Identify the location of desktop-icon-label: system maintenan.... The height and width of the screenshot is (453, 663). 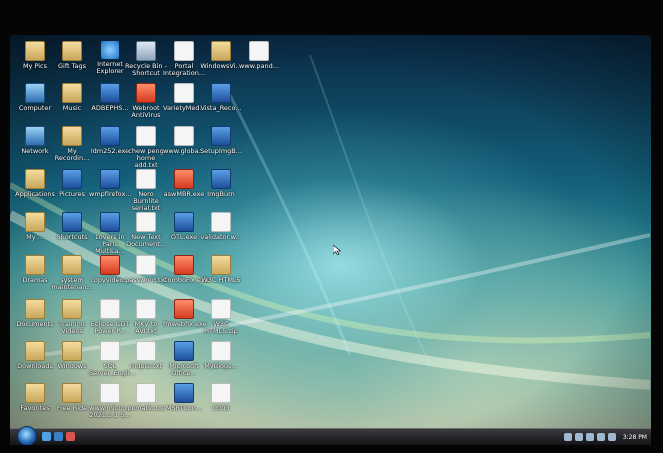
(72, 283).